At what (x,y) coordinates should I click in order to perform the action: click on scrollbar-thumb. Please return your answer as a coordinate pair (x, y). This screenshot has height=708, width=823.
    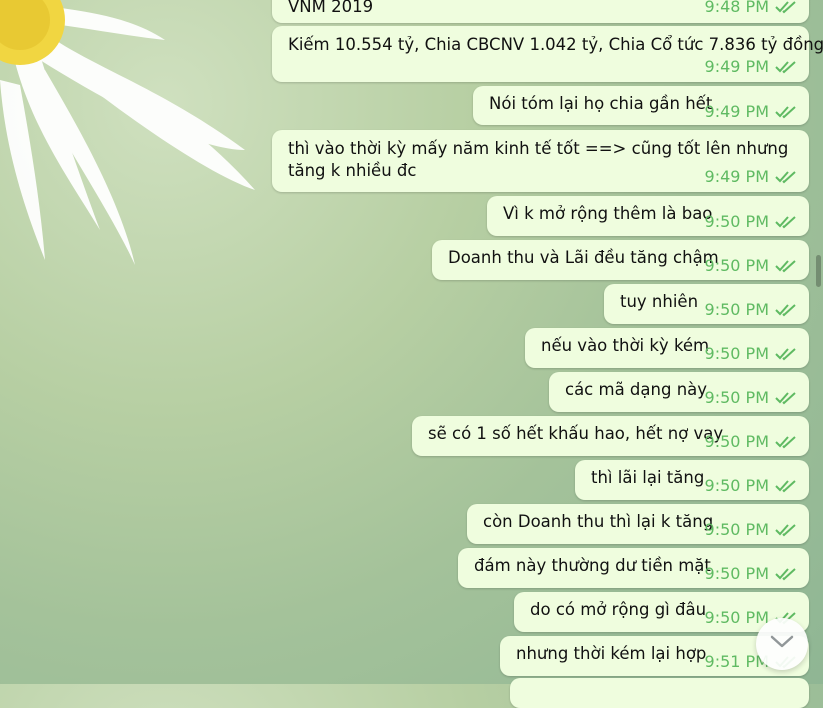
    Looking at the image, I should click on (818, 271).